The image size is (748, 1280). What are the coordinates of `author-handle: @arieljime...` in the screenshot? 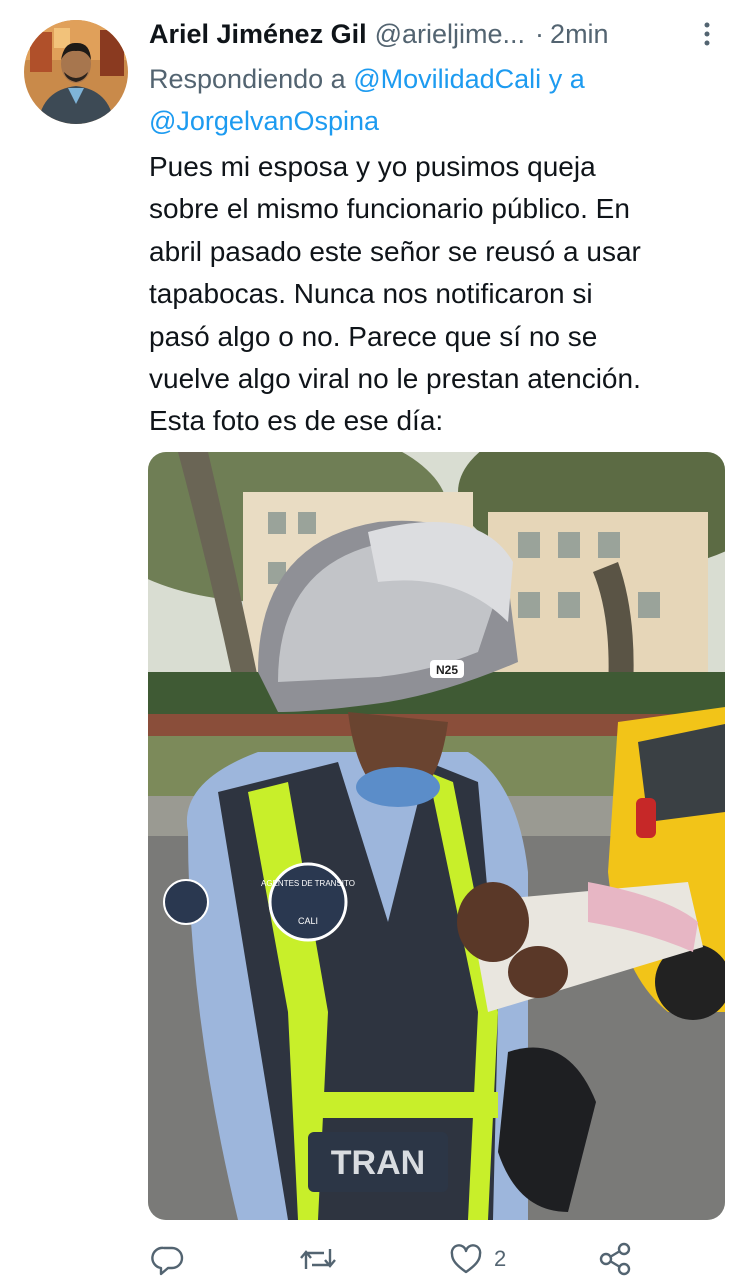 It's located at (450, 34).